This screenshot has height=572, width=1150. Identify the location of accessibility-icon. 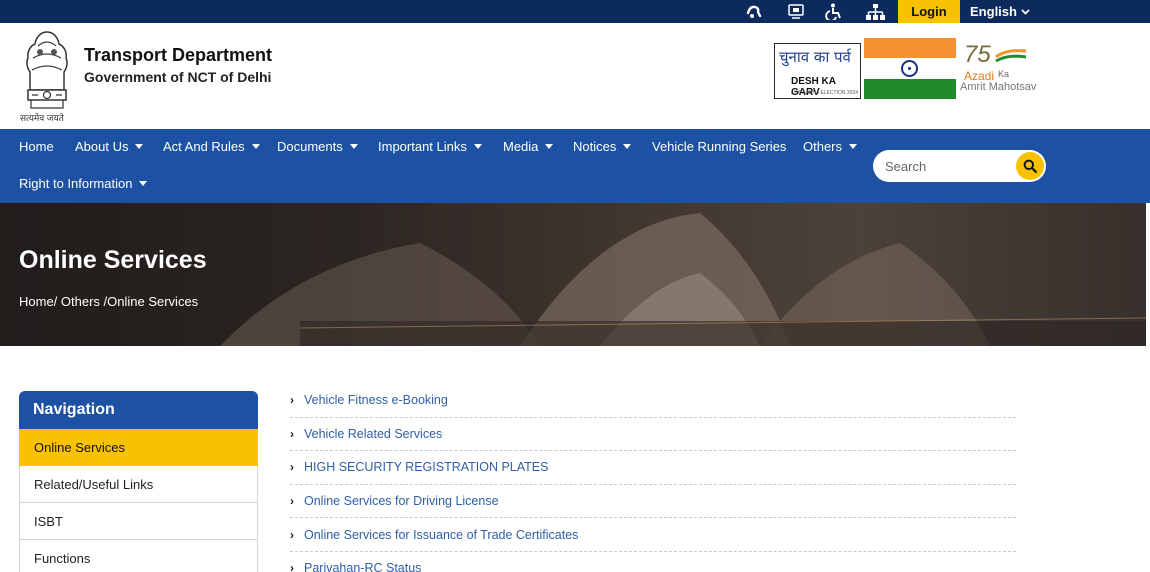
(834, 11).